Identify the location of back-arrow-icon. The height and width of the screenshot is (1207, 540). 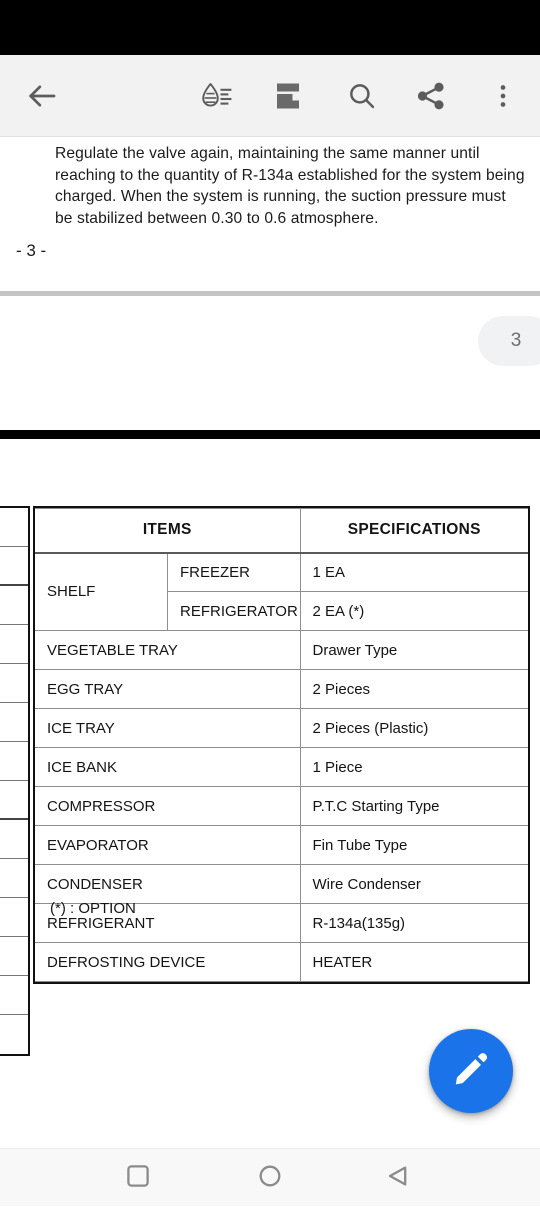
(42, 96).